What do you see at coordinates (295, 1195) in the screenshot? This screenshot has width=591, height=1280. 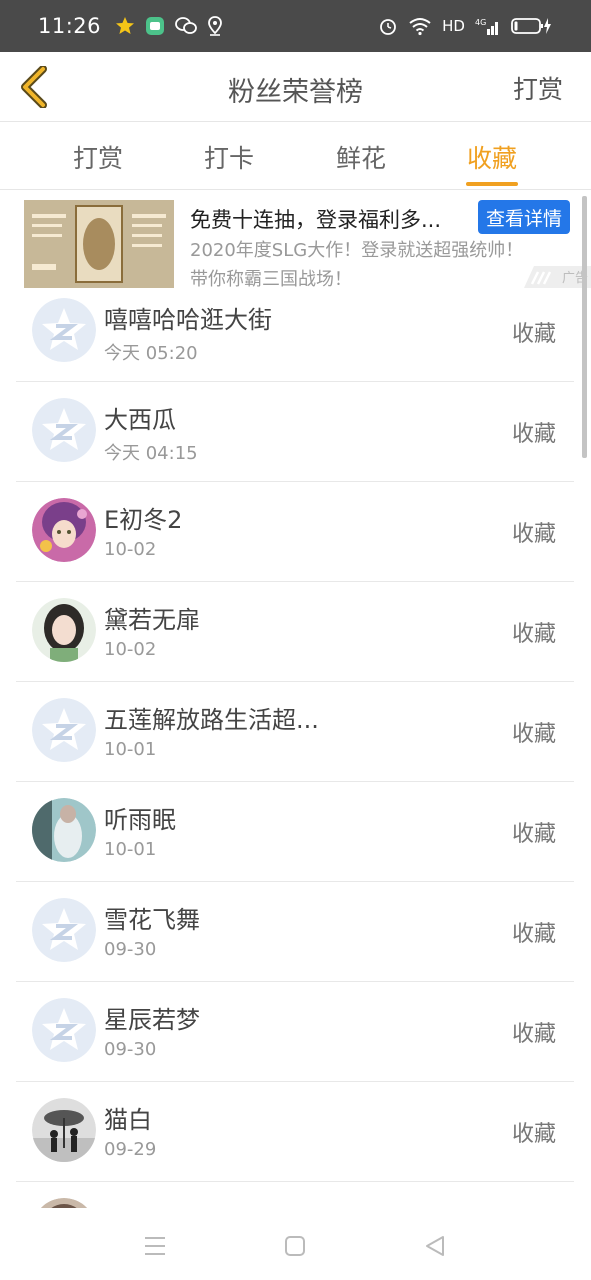 I see `list-item-partial` at bounding box center [295, 1195].